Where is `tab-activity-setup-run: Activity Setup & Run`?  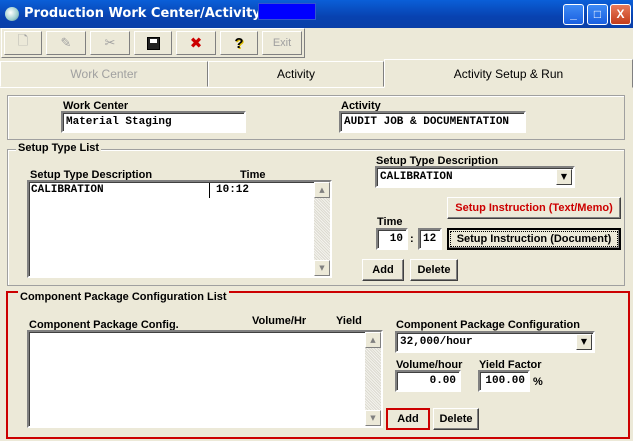 tab-activity-setup-run: Activity Setup & Run is located at coordinates (508, 73).